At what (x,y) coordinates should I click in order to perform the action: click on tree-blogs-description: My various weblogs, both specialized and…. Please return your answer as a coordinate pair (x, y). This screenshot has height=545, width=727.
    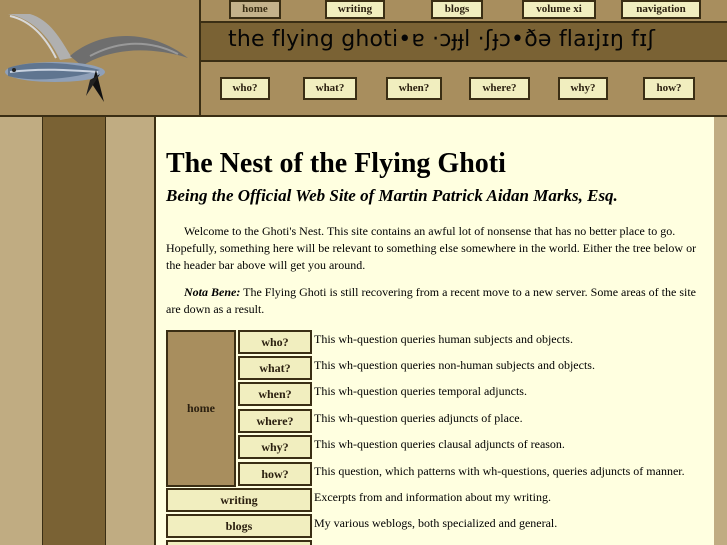
    Looking at the image, I should click on (436, 523).